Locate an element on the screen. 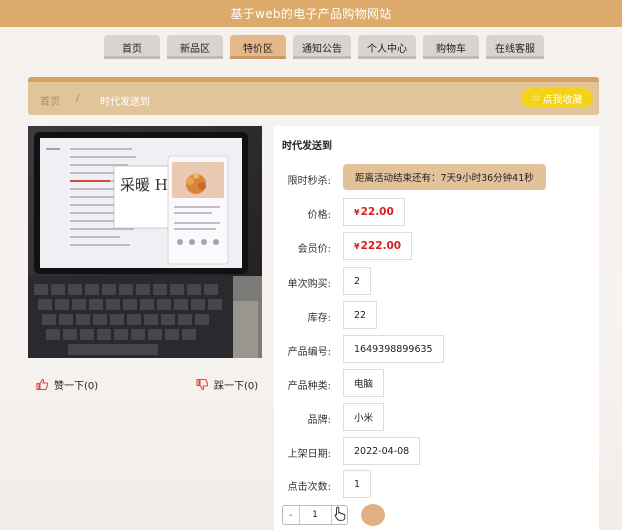 The width and height of the screenshot is (622, 530). member-price-value: ¥ 222.00 is located at coordinates (378, 246).